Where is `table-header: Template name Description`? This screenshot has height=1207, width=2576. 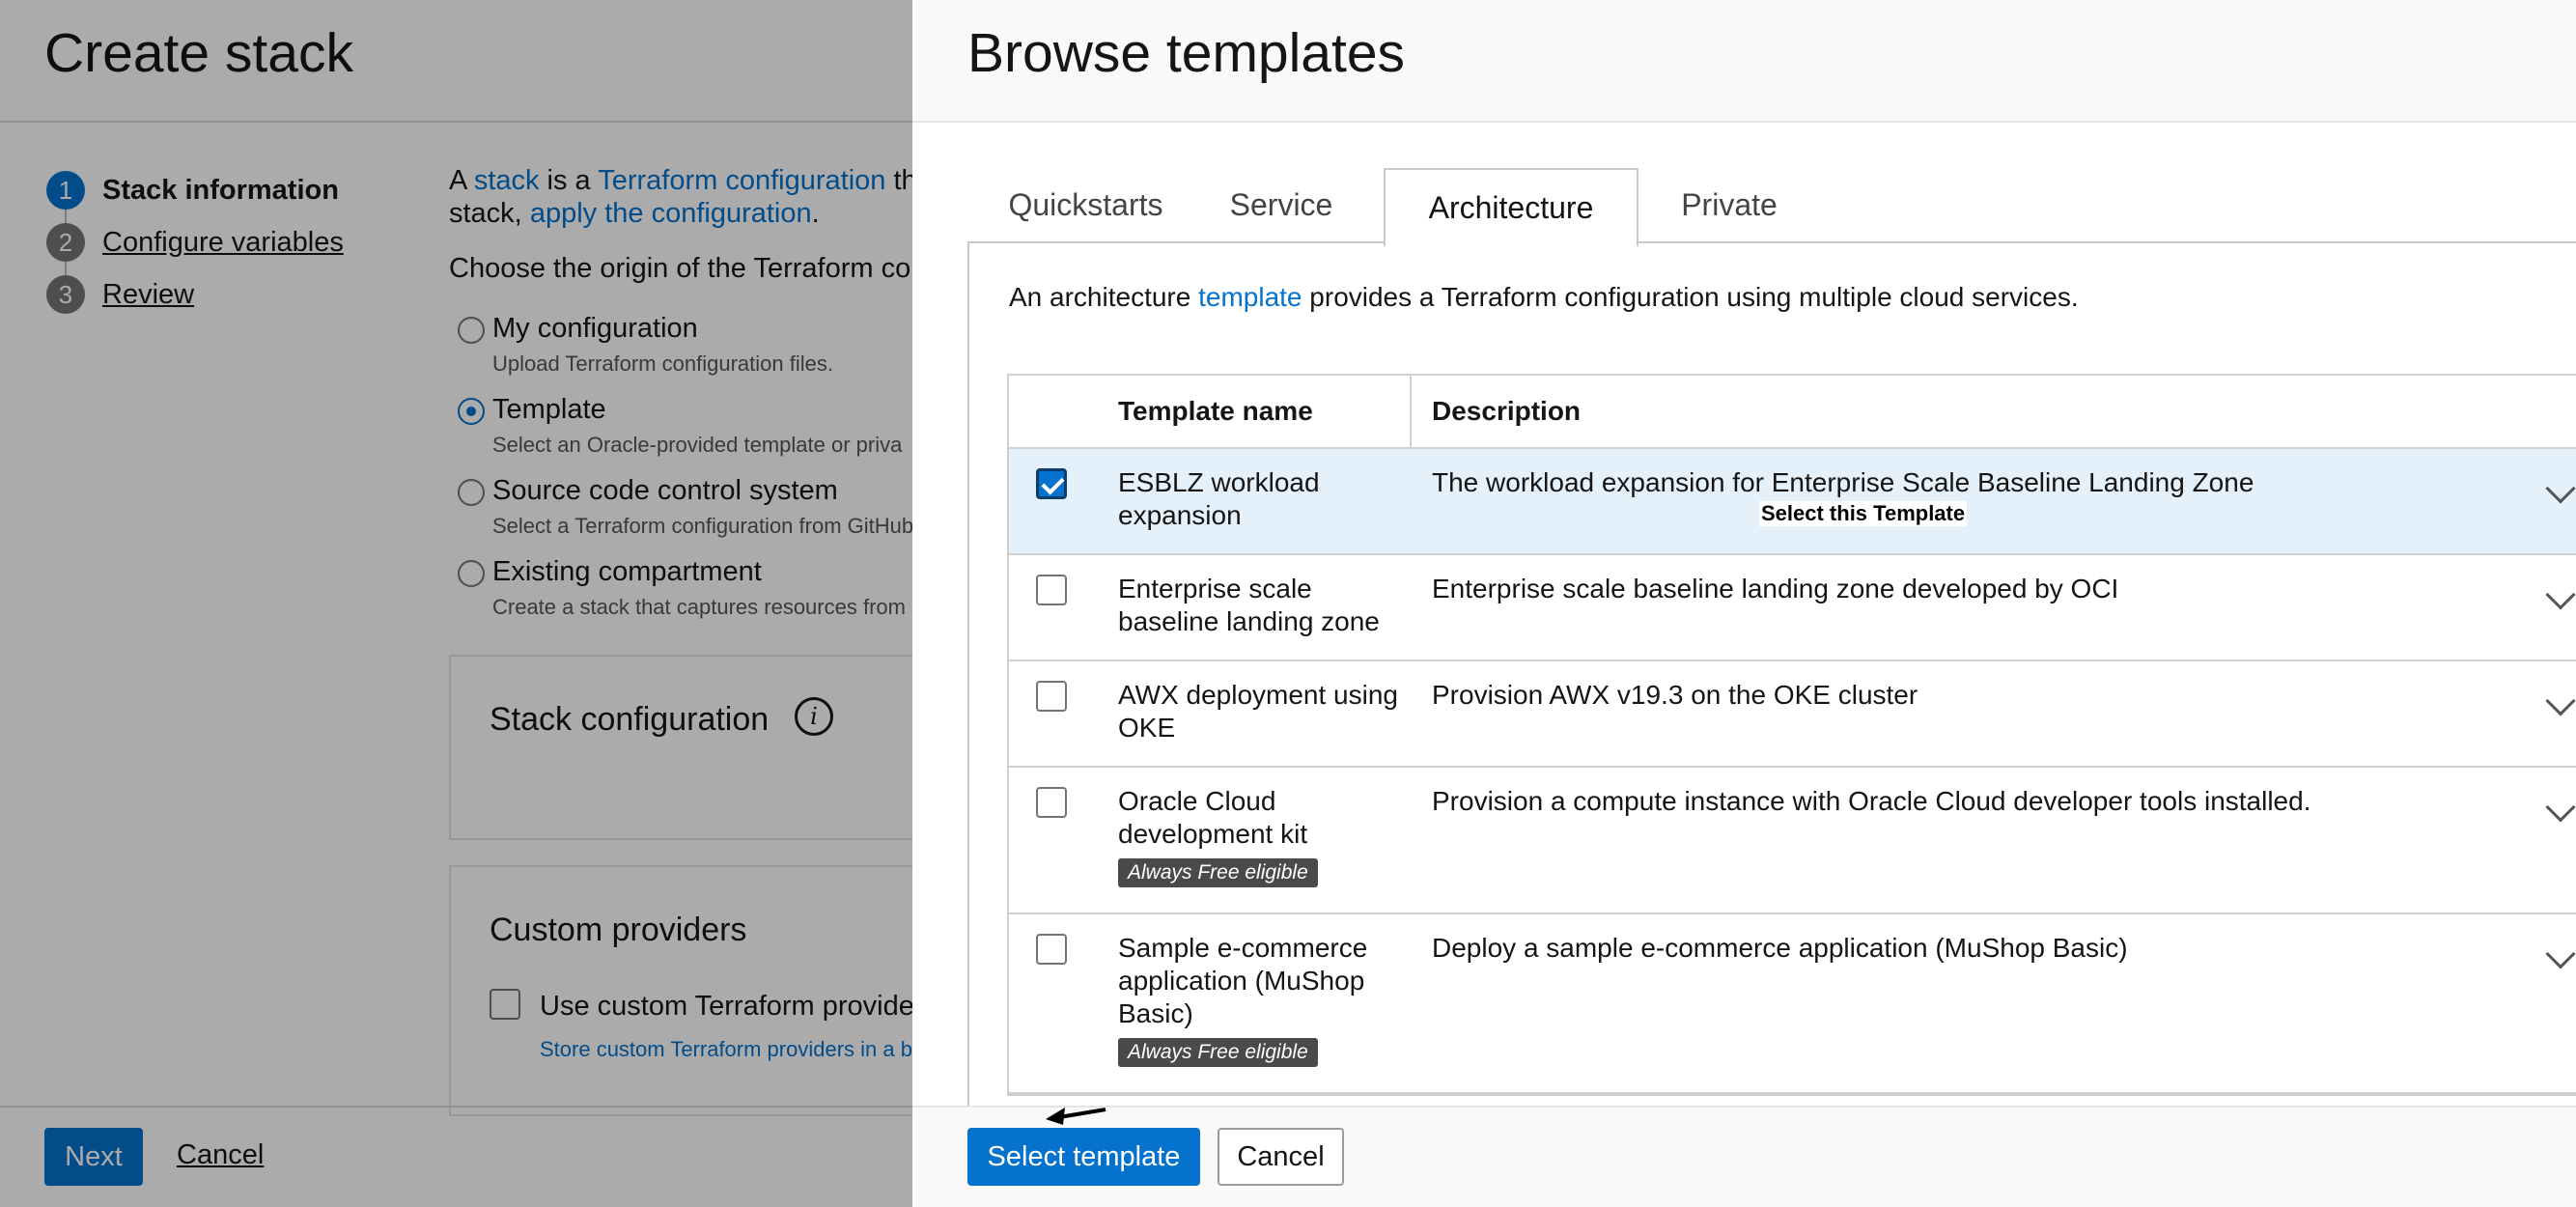 table-header: Template name Description is located at coordinates (1793, 412).